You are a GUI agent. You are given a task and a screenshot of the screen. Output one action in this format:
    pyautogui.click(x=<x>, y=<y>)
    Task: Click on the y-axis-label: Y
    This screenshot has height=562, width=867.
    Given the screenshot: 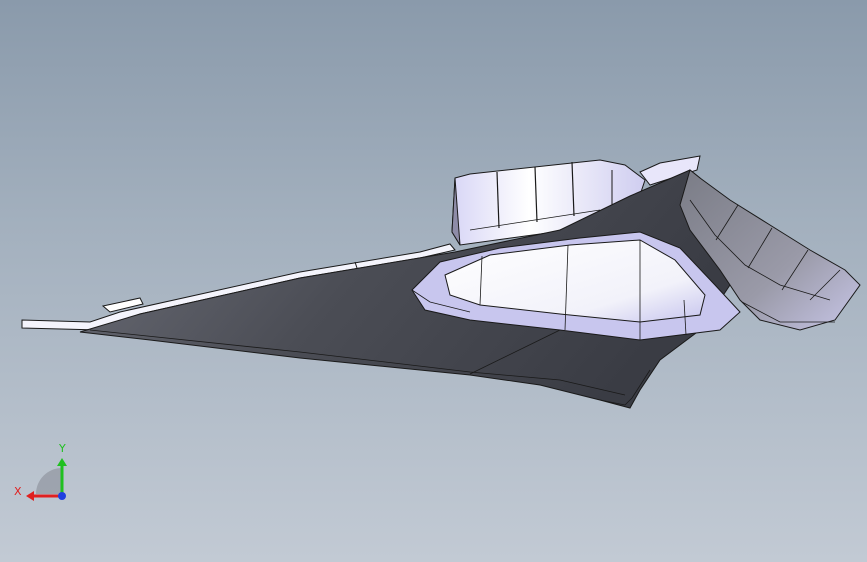 What is the action you would take?
    pyautogui.click(x=62, y=448)
    